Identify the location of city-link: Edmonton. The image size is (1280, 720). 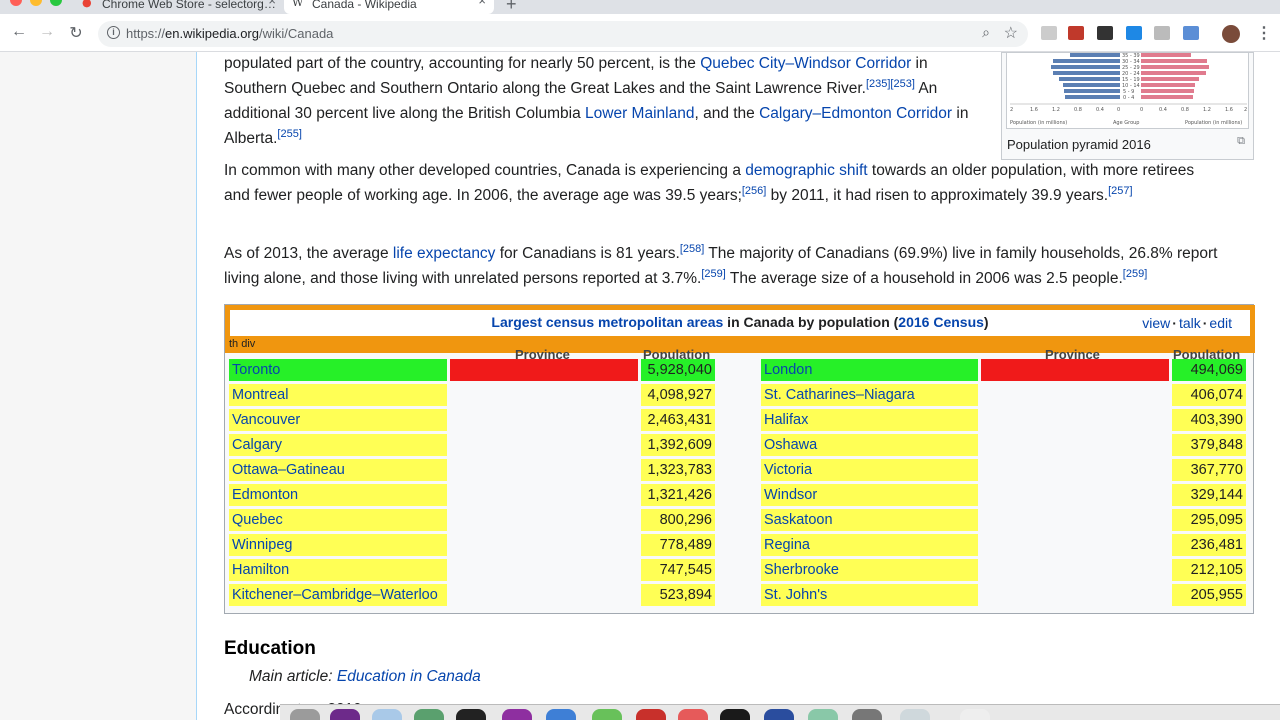
(338, 495).